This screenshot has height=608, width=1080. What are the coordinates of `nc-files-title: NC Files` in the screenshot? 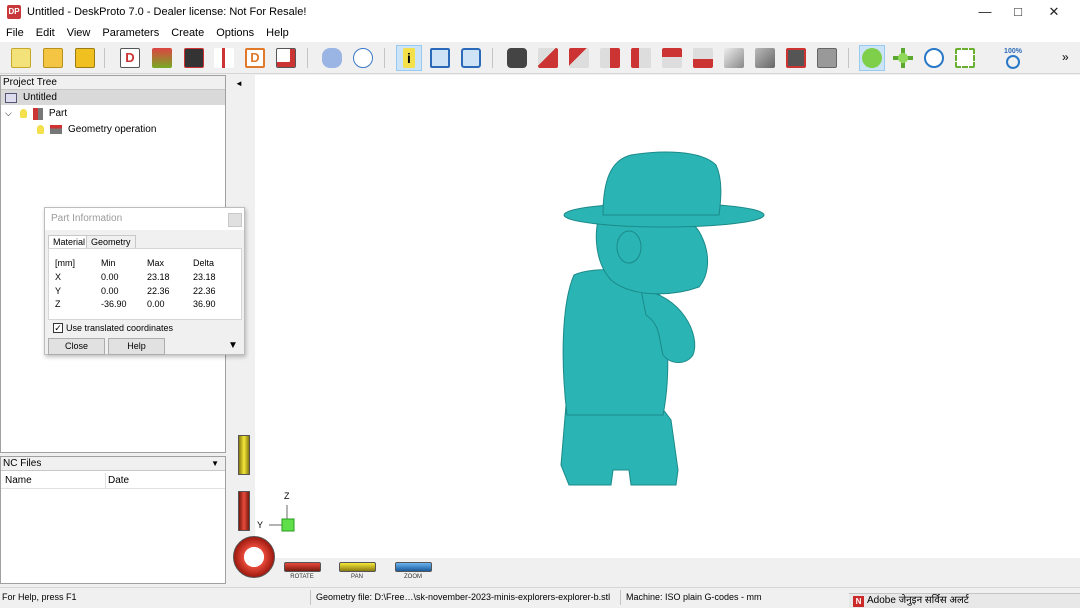 It's located at (22, 463).